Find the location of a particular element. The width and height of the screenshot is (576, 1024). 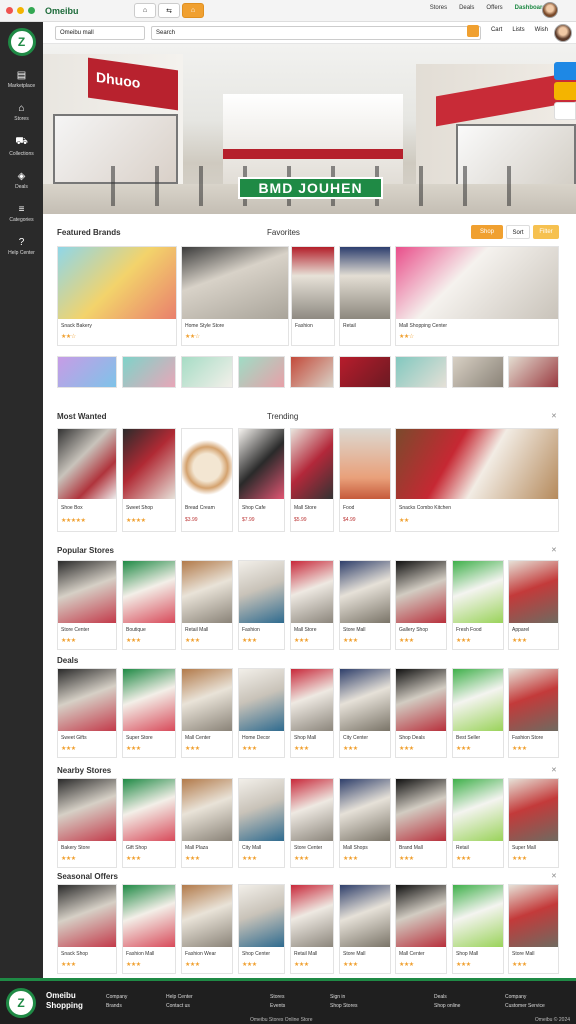

store-button: ⌂ is located at coordinates (193, 10).